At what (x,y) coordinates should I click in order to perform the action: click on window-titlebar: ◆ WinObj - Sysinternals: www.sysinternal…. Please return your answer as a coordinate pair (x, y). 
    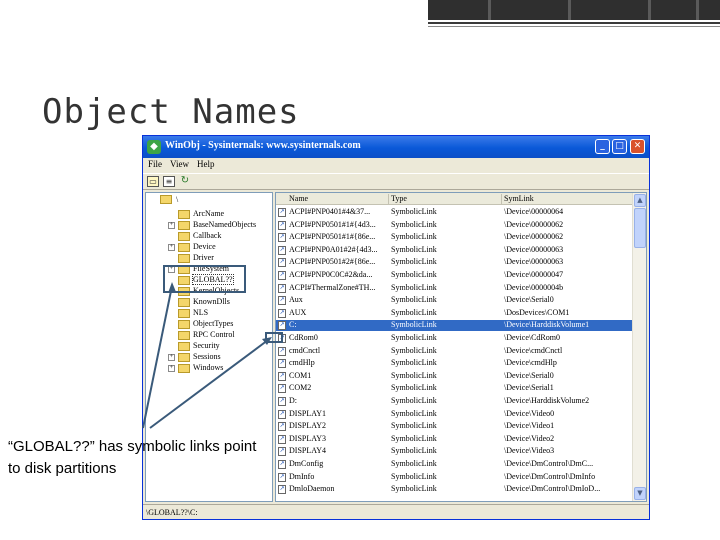
    Looking at the image, I should click on (396, 147).